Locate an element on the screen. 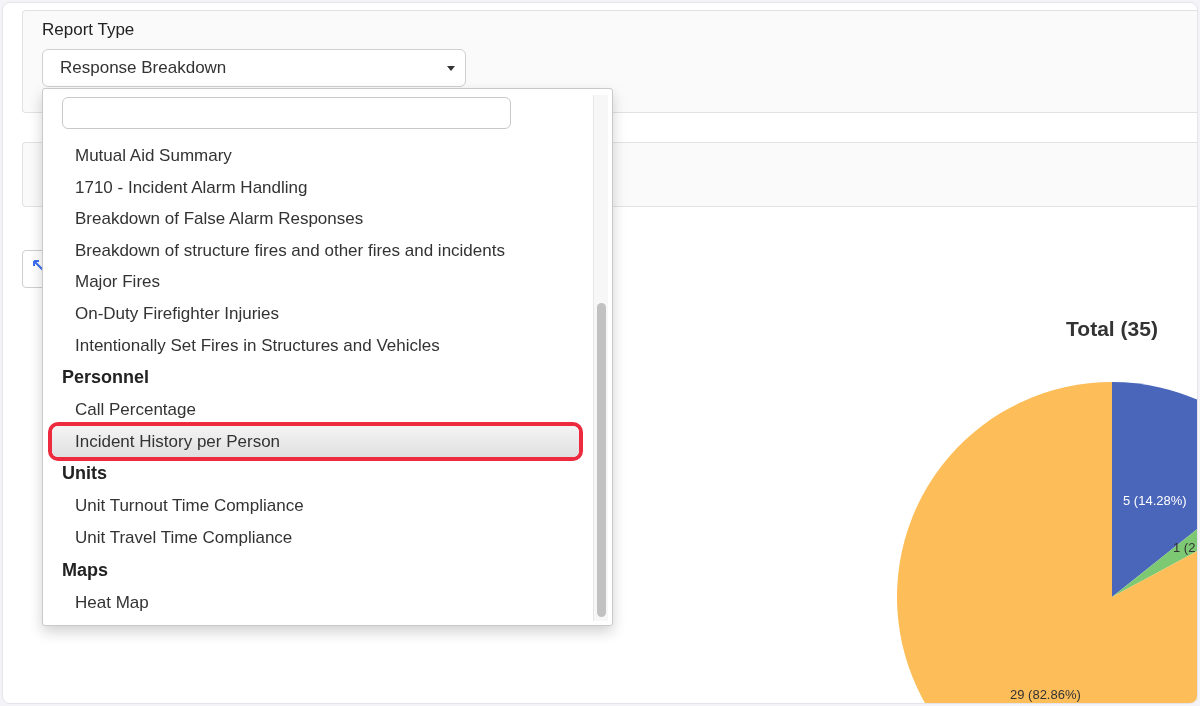 Image resolution: width=1200 pixels, height=706 pixels. menu-item: Breakdown of structure fires and other fires and incidents is located at coordinates (315, 250).